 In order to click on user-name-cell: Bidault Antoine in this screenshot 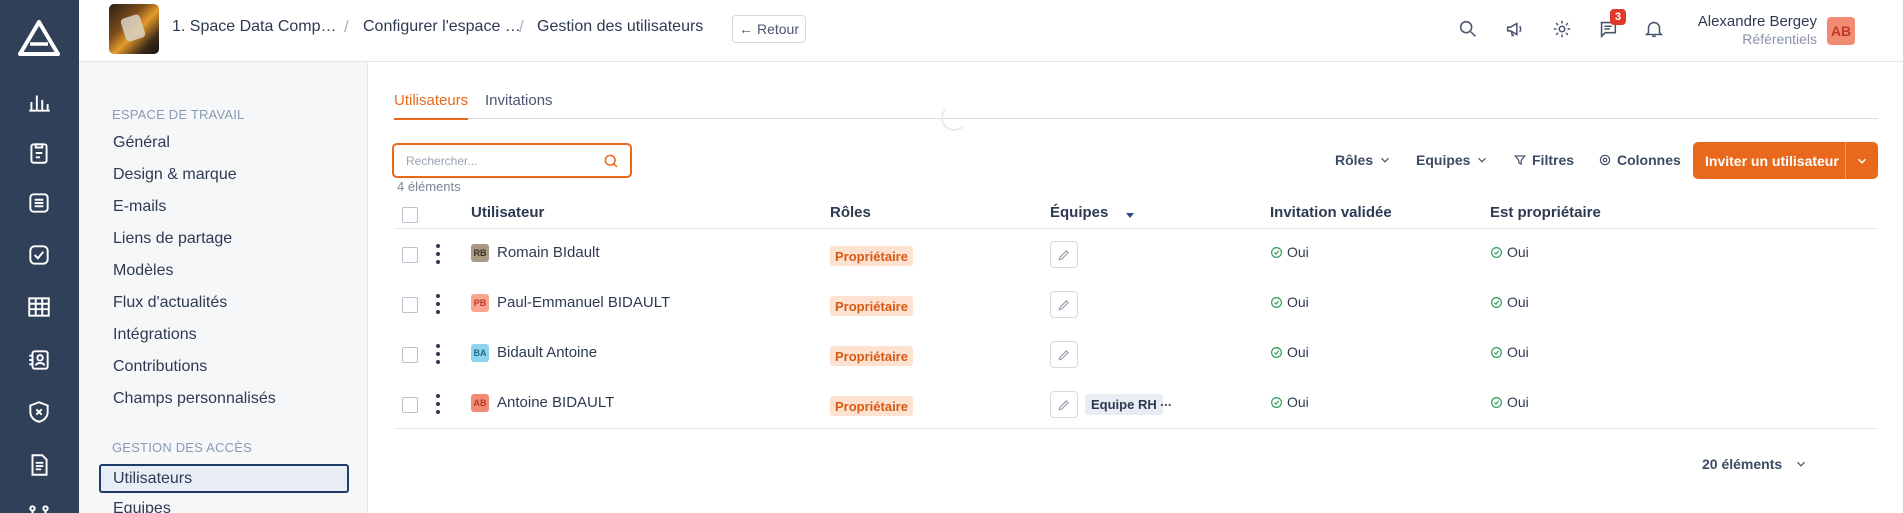, I will do `click(547, 352)`.